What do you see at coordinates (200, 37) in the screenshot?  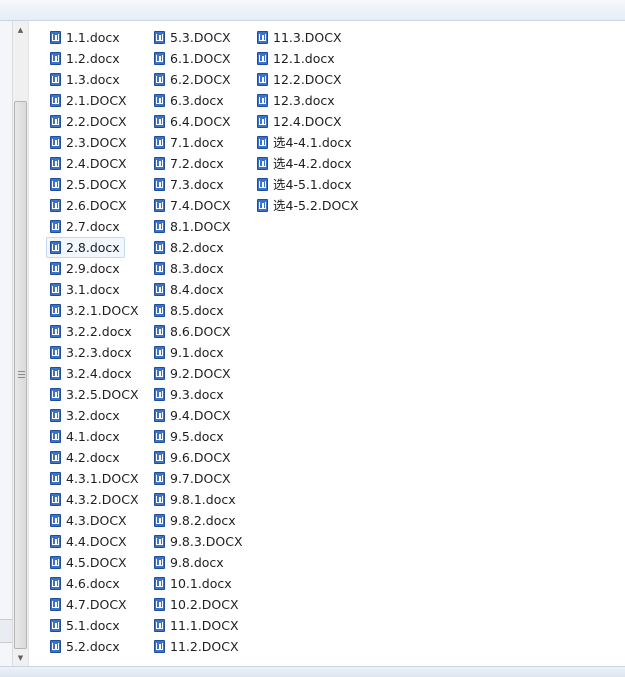 I see `file-name: 5.3.DOCX` at bounding box center [200, 37].